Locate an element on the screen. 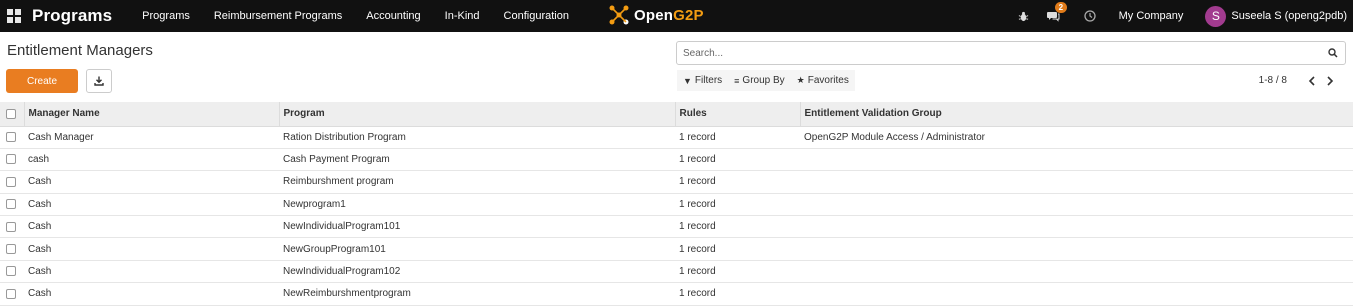 The width and height of the screenshot is (1353, 306). page-title: Entitlement Managers is located at coordinates (80, 50).